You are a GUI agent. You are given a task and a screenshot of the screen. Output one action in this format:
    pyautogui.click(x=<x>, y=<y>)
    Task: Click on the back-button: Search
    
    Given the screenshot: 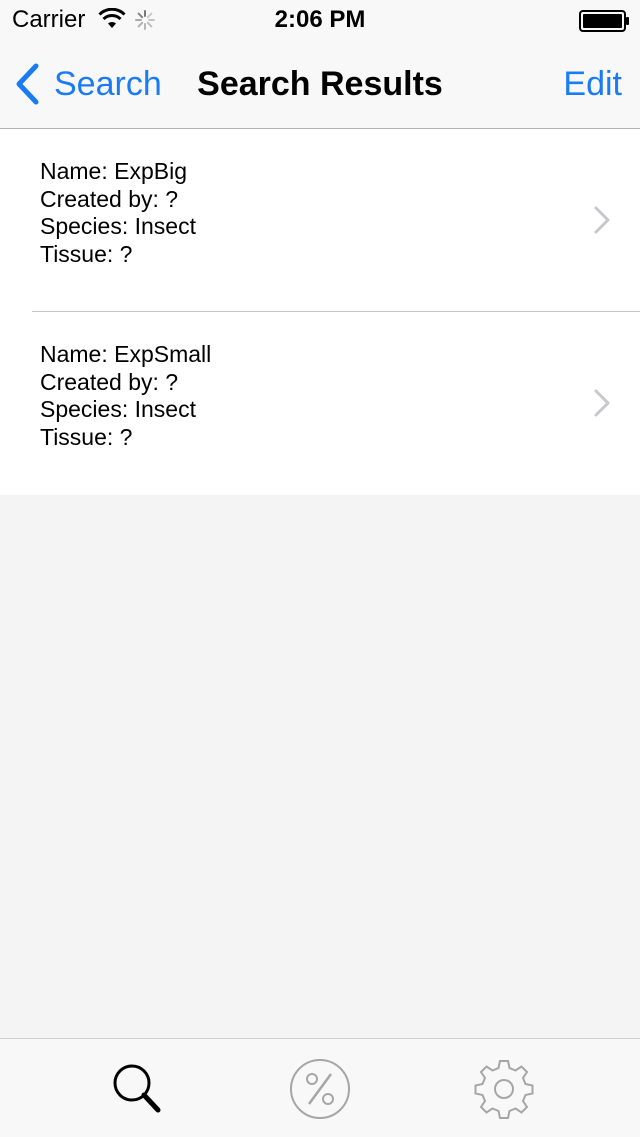 What is the action you would take?
    pyautogui.click(x=88, y=84)
    